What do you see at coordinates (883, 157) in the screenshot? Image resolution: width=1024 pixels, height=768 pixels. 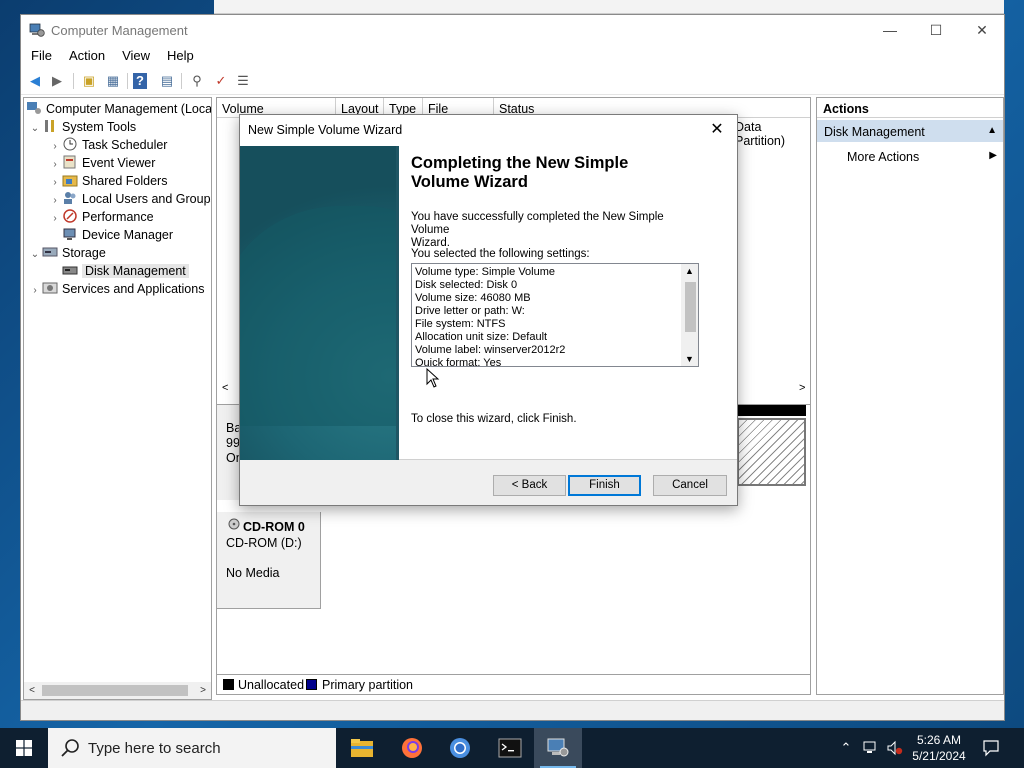 I see `more-actions-item: More Actions` at bounding box center [883, 157].